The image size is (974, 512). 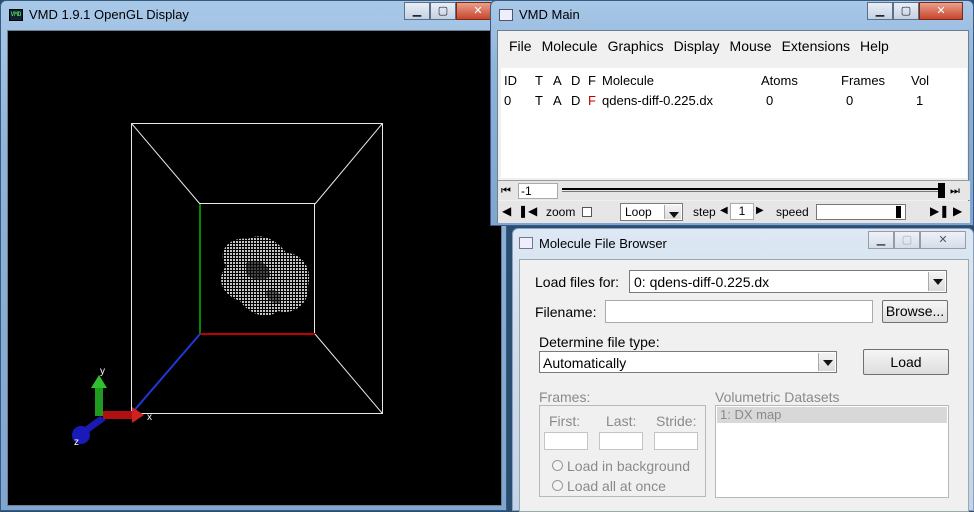 I want to click on box-z-edge, so click(x=166, y=373).